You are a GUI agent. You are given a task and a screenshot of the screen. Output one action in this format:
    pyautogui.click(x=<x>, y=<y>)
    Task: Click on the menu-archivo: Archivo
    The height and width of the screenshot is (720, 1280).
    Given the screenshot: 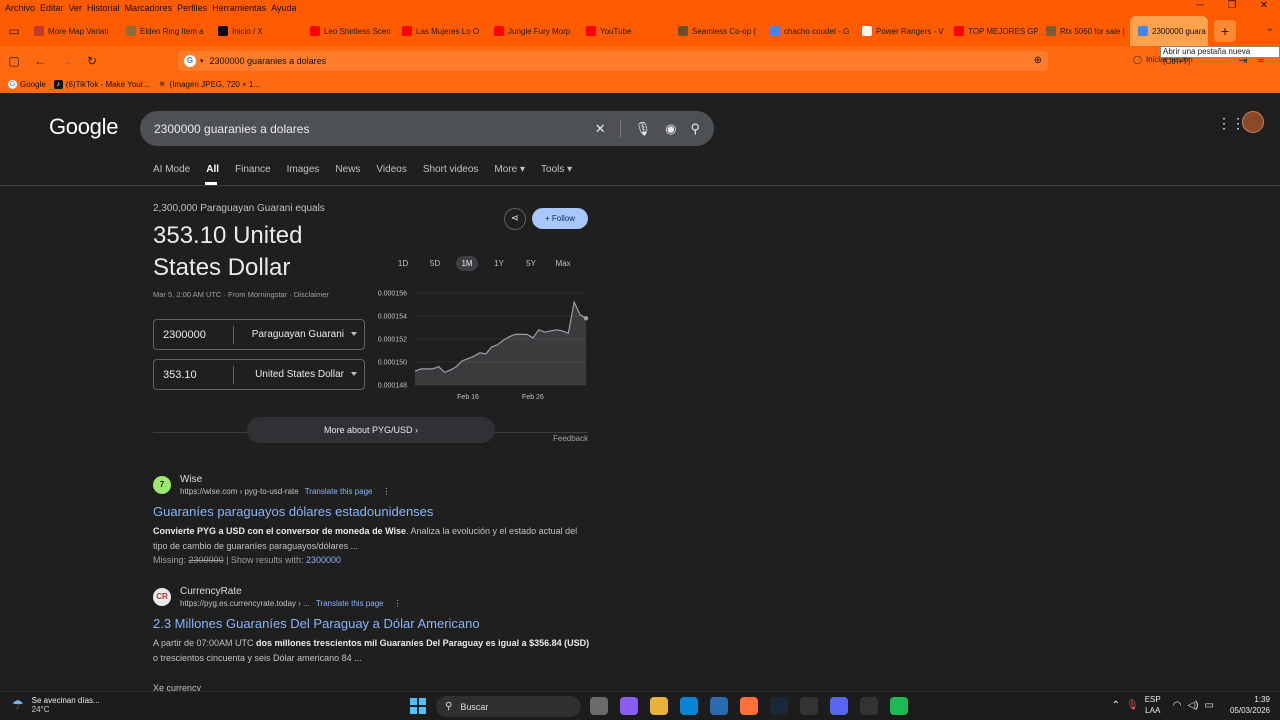 What is the action you would take?
    pyautogui.click(x=20, y=8)
    